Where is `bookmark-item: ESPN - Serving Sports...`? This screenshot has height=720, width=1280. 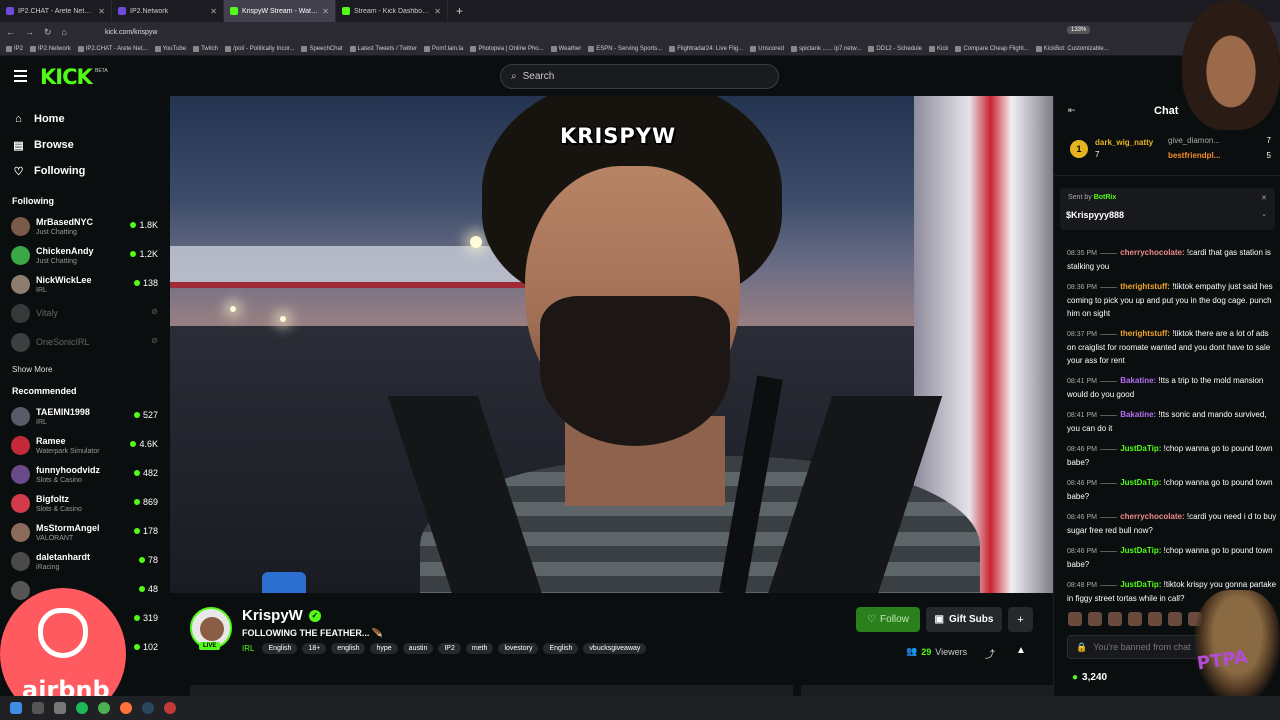
bookmark-item: ESPN - Serving Sports... is located at coordinates (625, 48).